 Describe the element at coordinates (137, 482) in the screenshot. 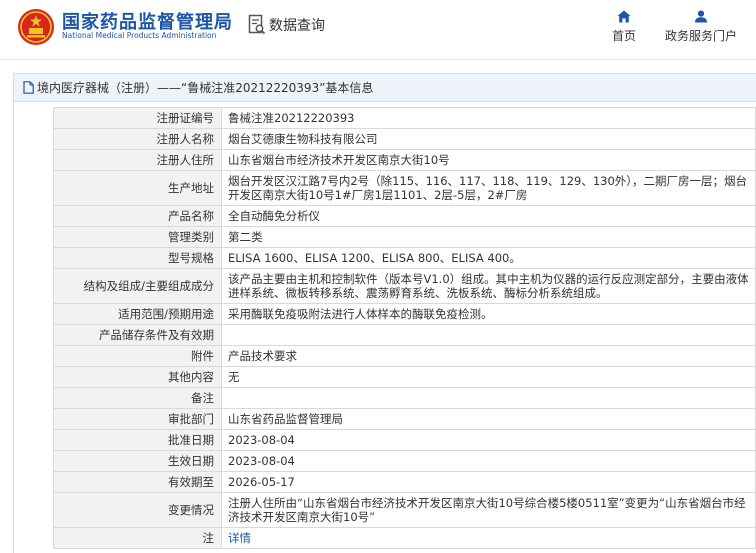

I see `field-label: 有效期至` at that location.